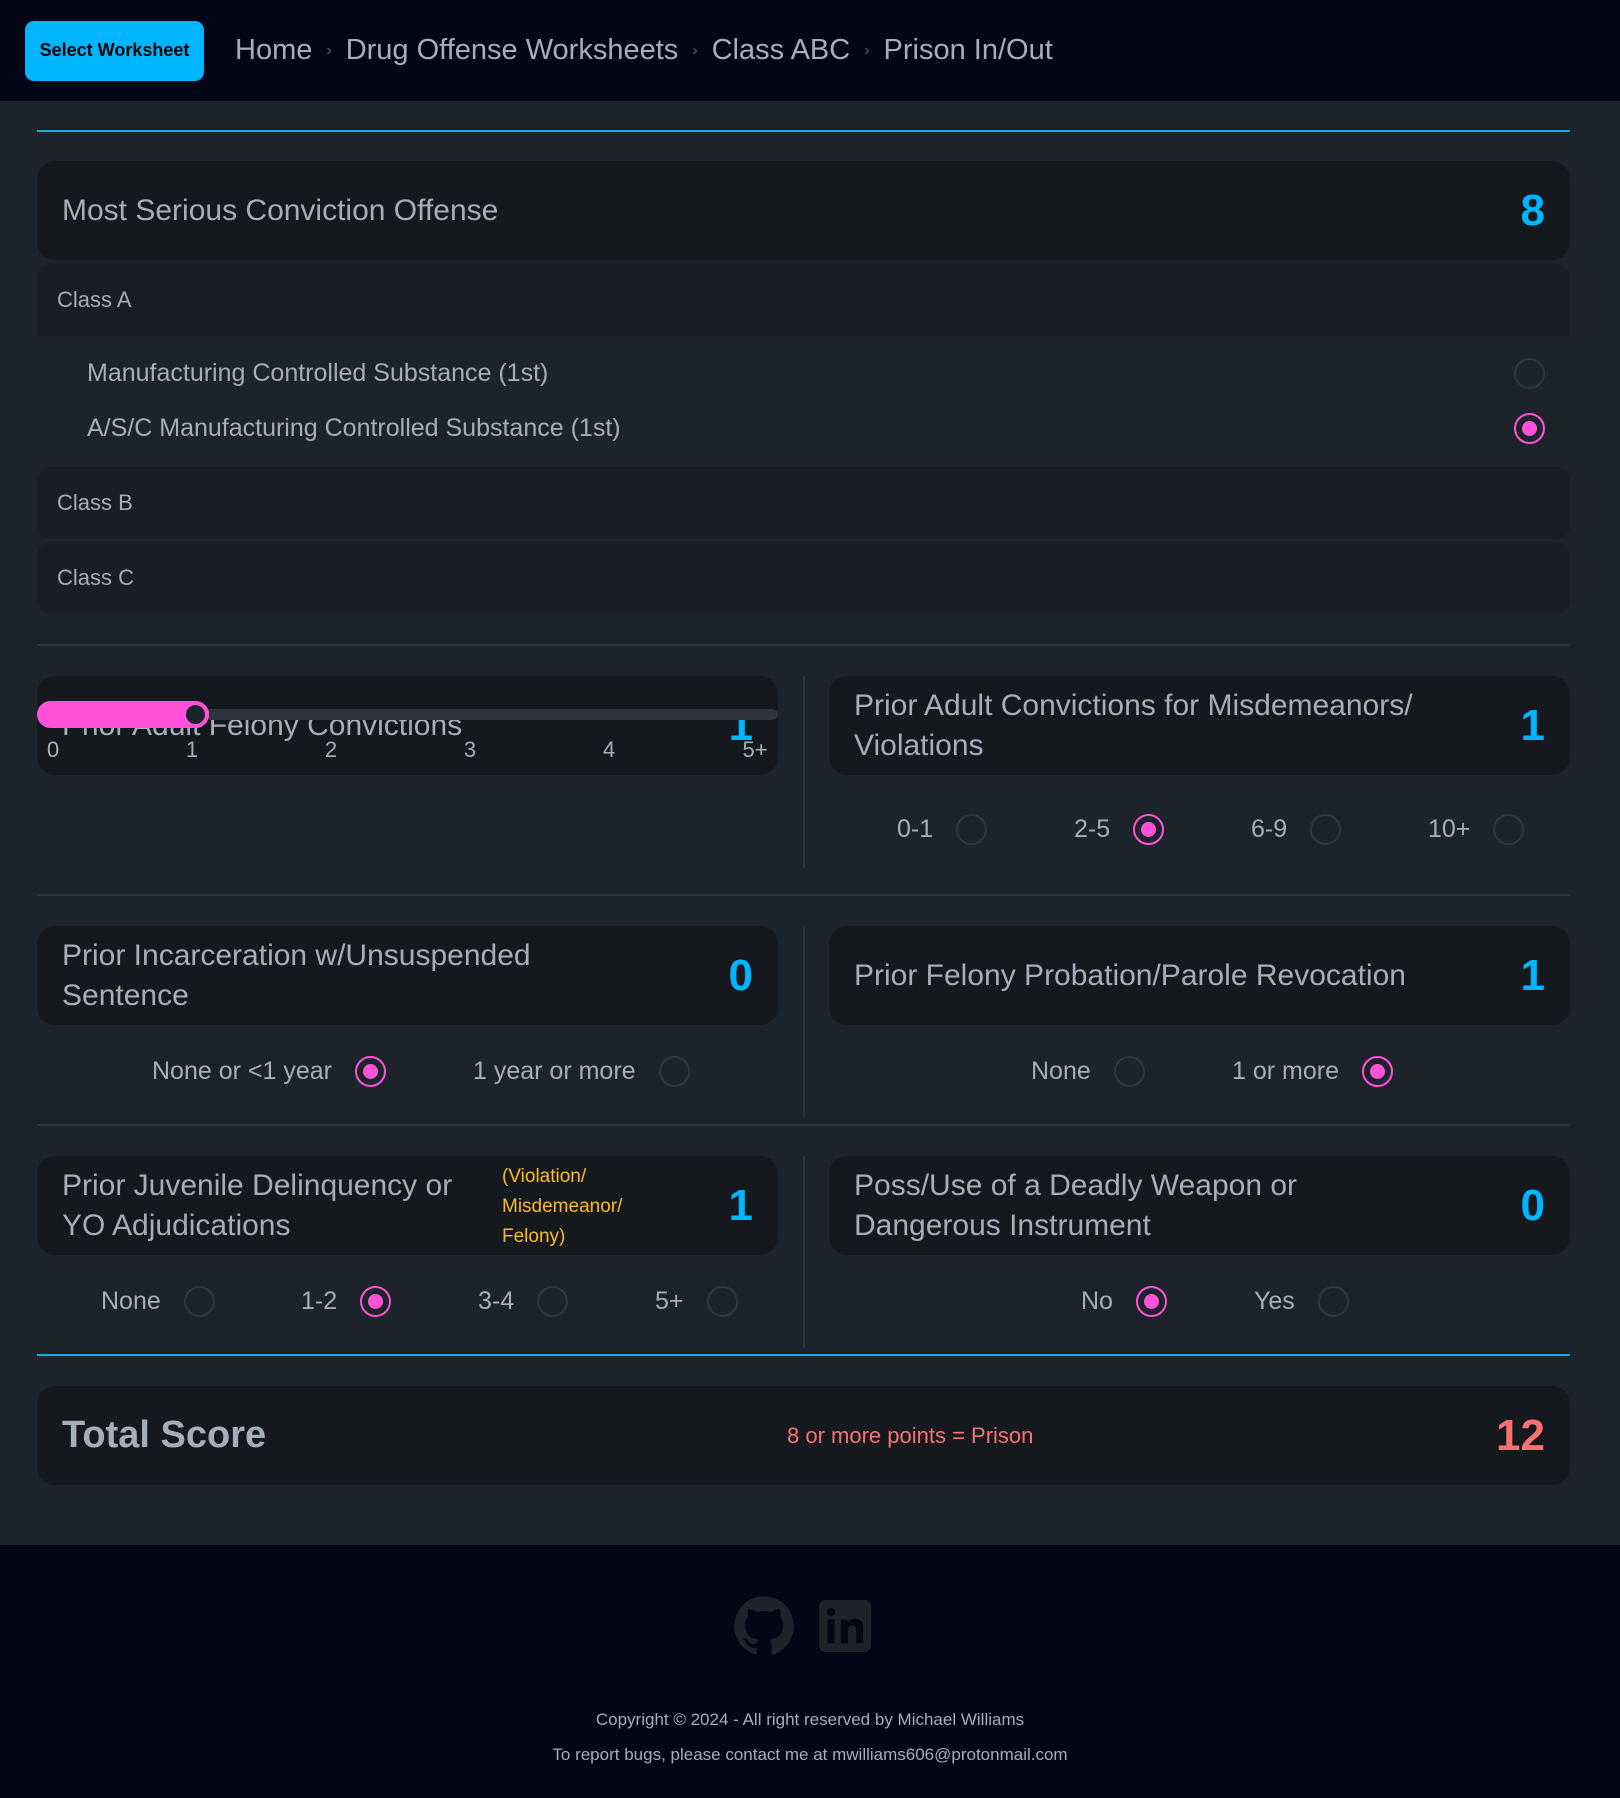 The image size is (1620, 1798). What do you see at coordinates (280, 210) in the screenshot?
I see `offense-title: Most Serious Conviction Offense` at bounding box center [280, 210].